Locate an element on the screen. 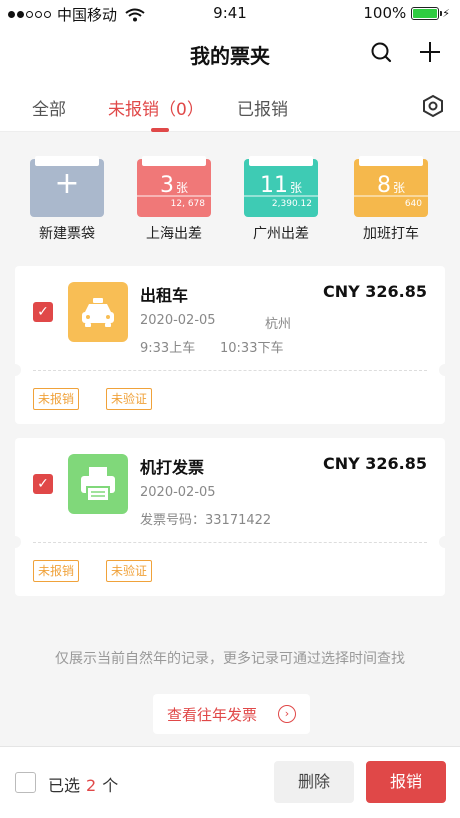  add-icon is located at coordinates (430, 52).